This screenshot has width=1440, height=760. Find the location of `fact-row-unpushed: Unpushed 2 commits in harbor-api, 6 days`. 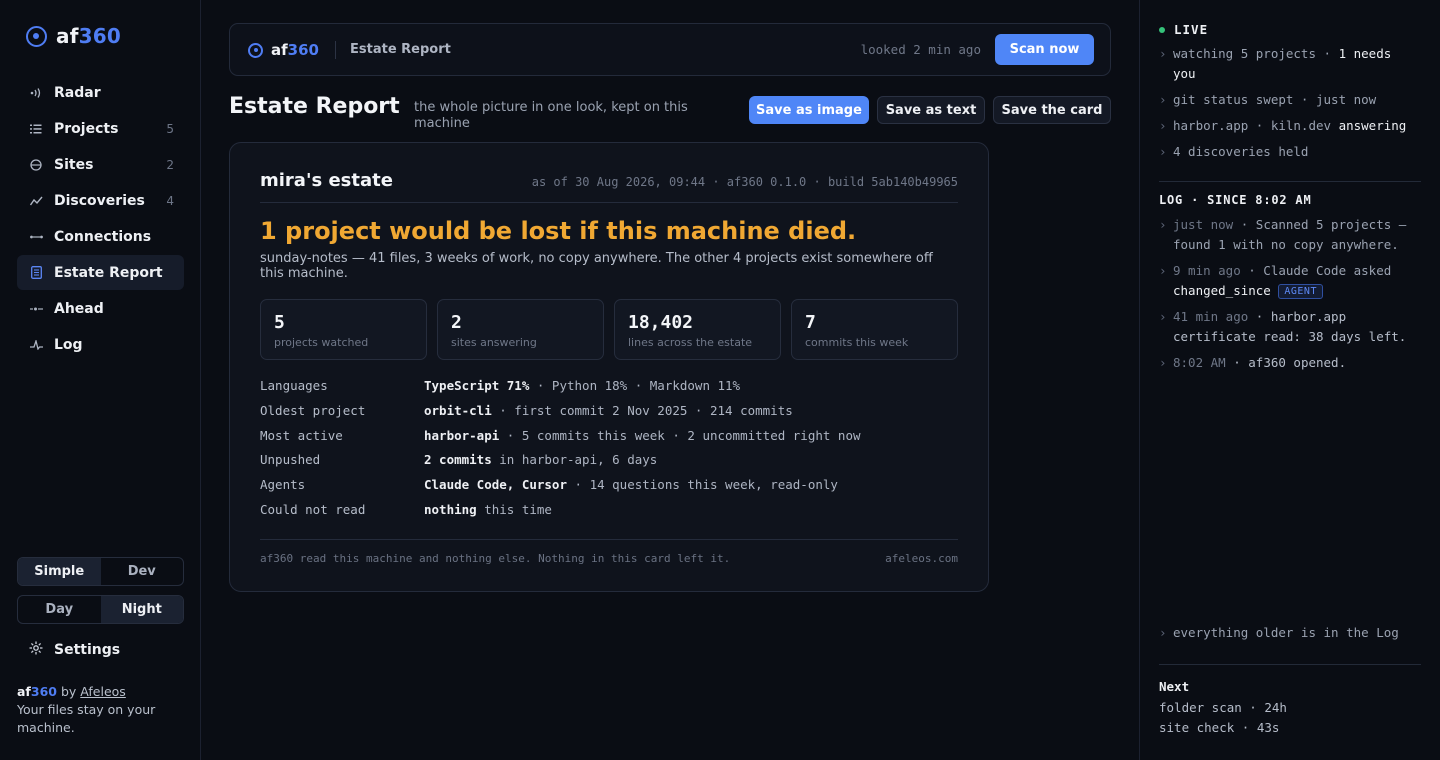

fact-row-unpushed: Unpushed 2 commits in harbor-api, 6 days is located at coordinates (610, 464).